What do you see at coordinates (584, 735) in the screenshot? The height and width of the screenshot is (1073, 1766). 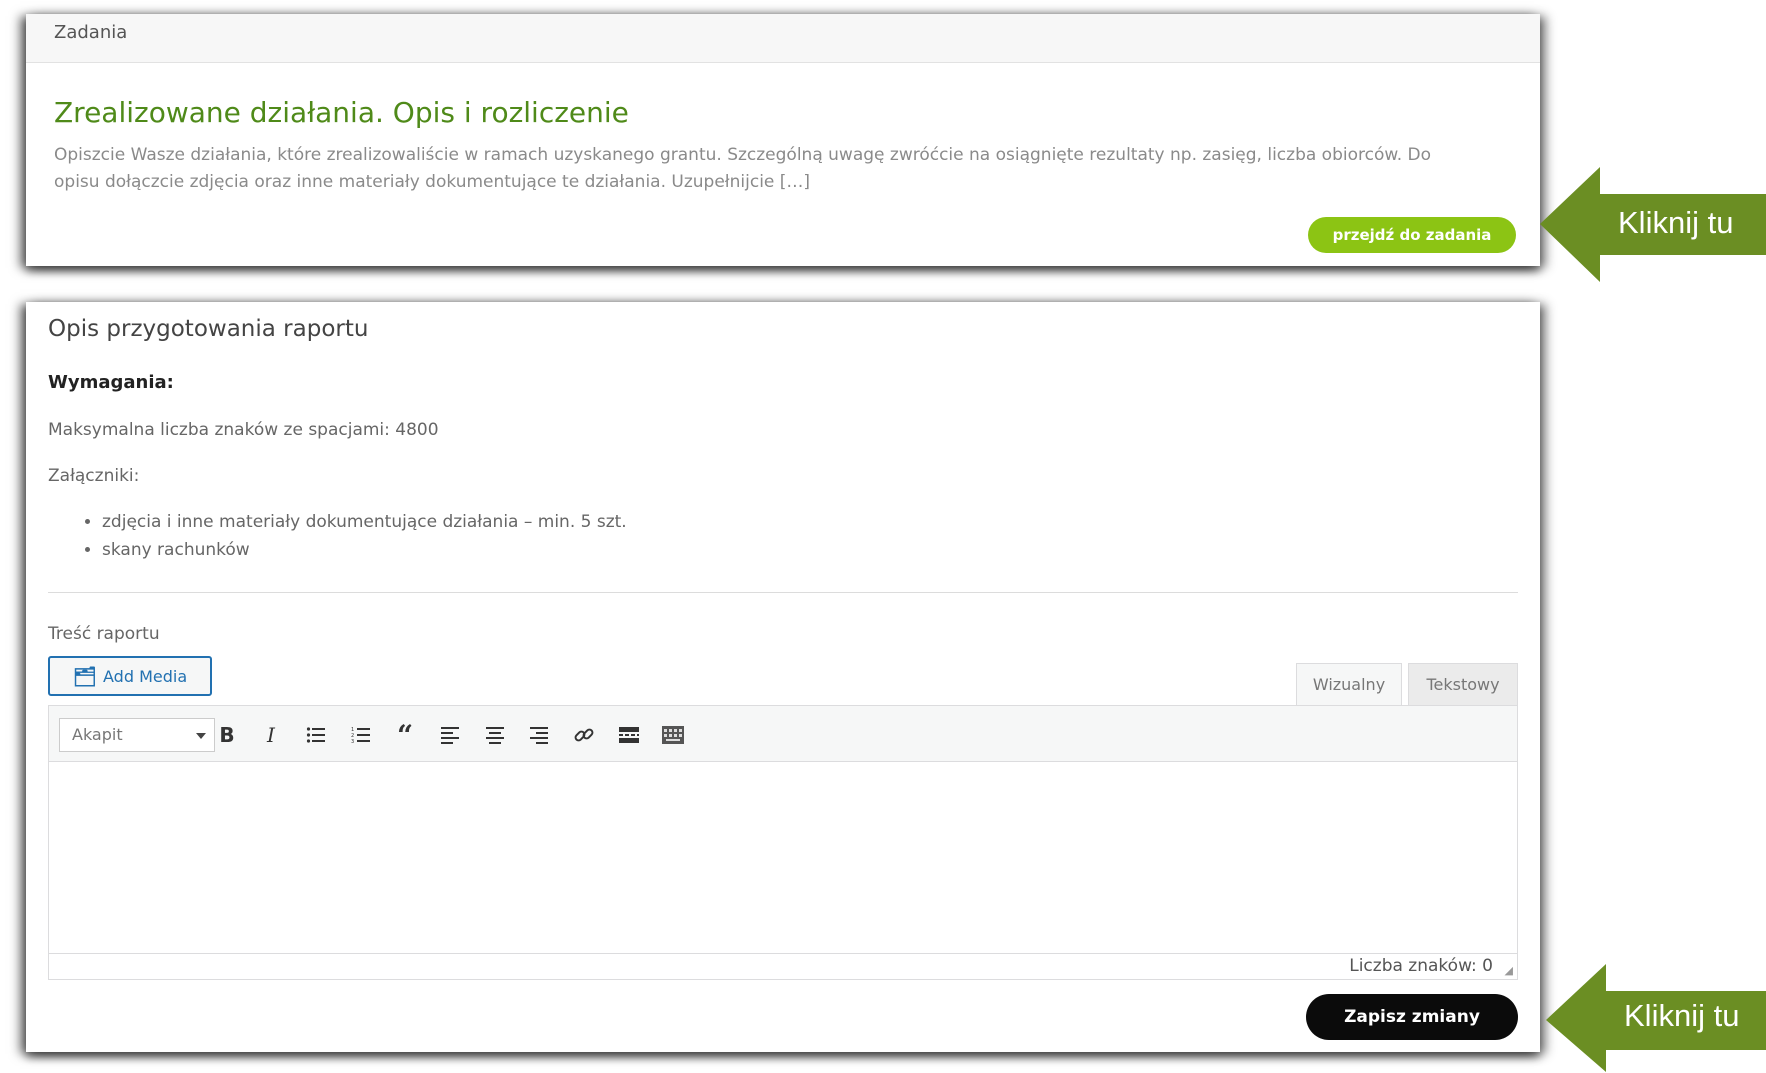 I see `link-icon` at bounding box center [584, 735].